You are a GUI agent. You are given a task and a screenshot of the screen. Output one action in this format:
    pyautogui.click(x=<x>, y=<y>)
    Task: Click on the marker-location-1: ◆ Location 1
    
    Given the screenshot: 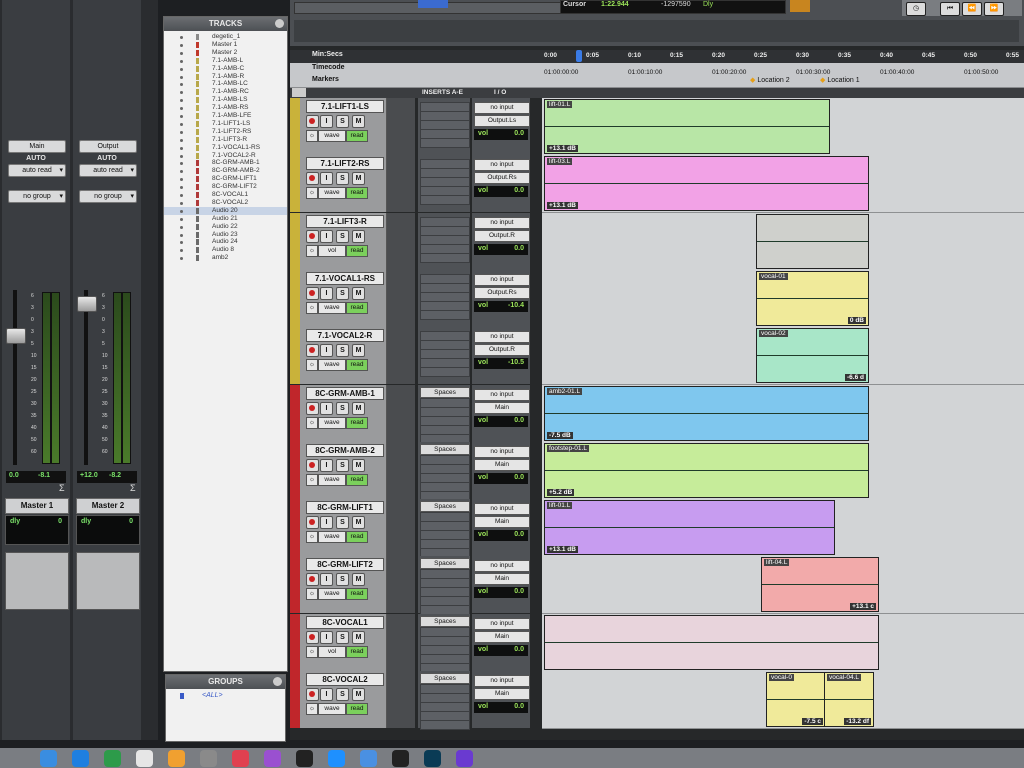 What is the action you would take?
    pyautogui.click(x=840, y=80)
    